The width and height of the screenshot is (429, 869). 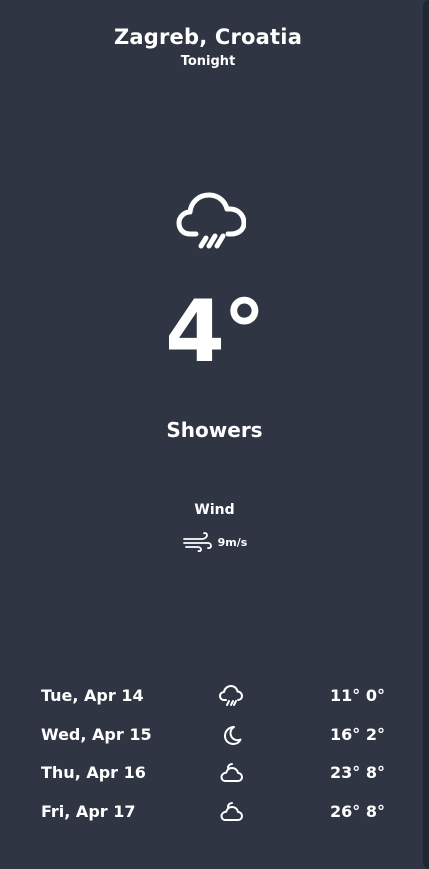 What do you see at coordinates (214, 542) in the screenshot?
I see `wind-info: 9m/s` at bounding box center [214, 542].